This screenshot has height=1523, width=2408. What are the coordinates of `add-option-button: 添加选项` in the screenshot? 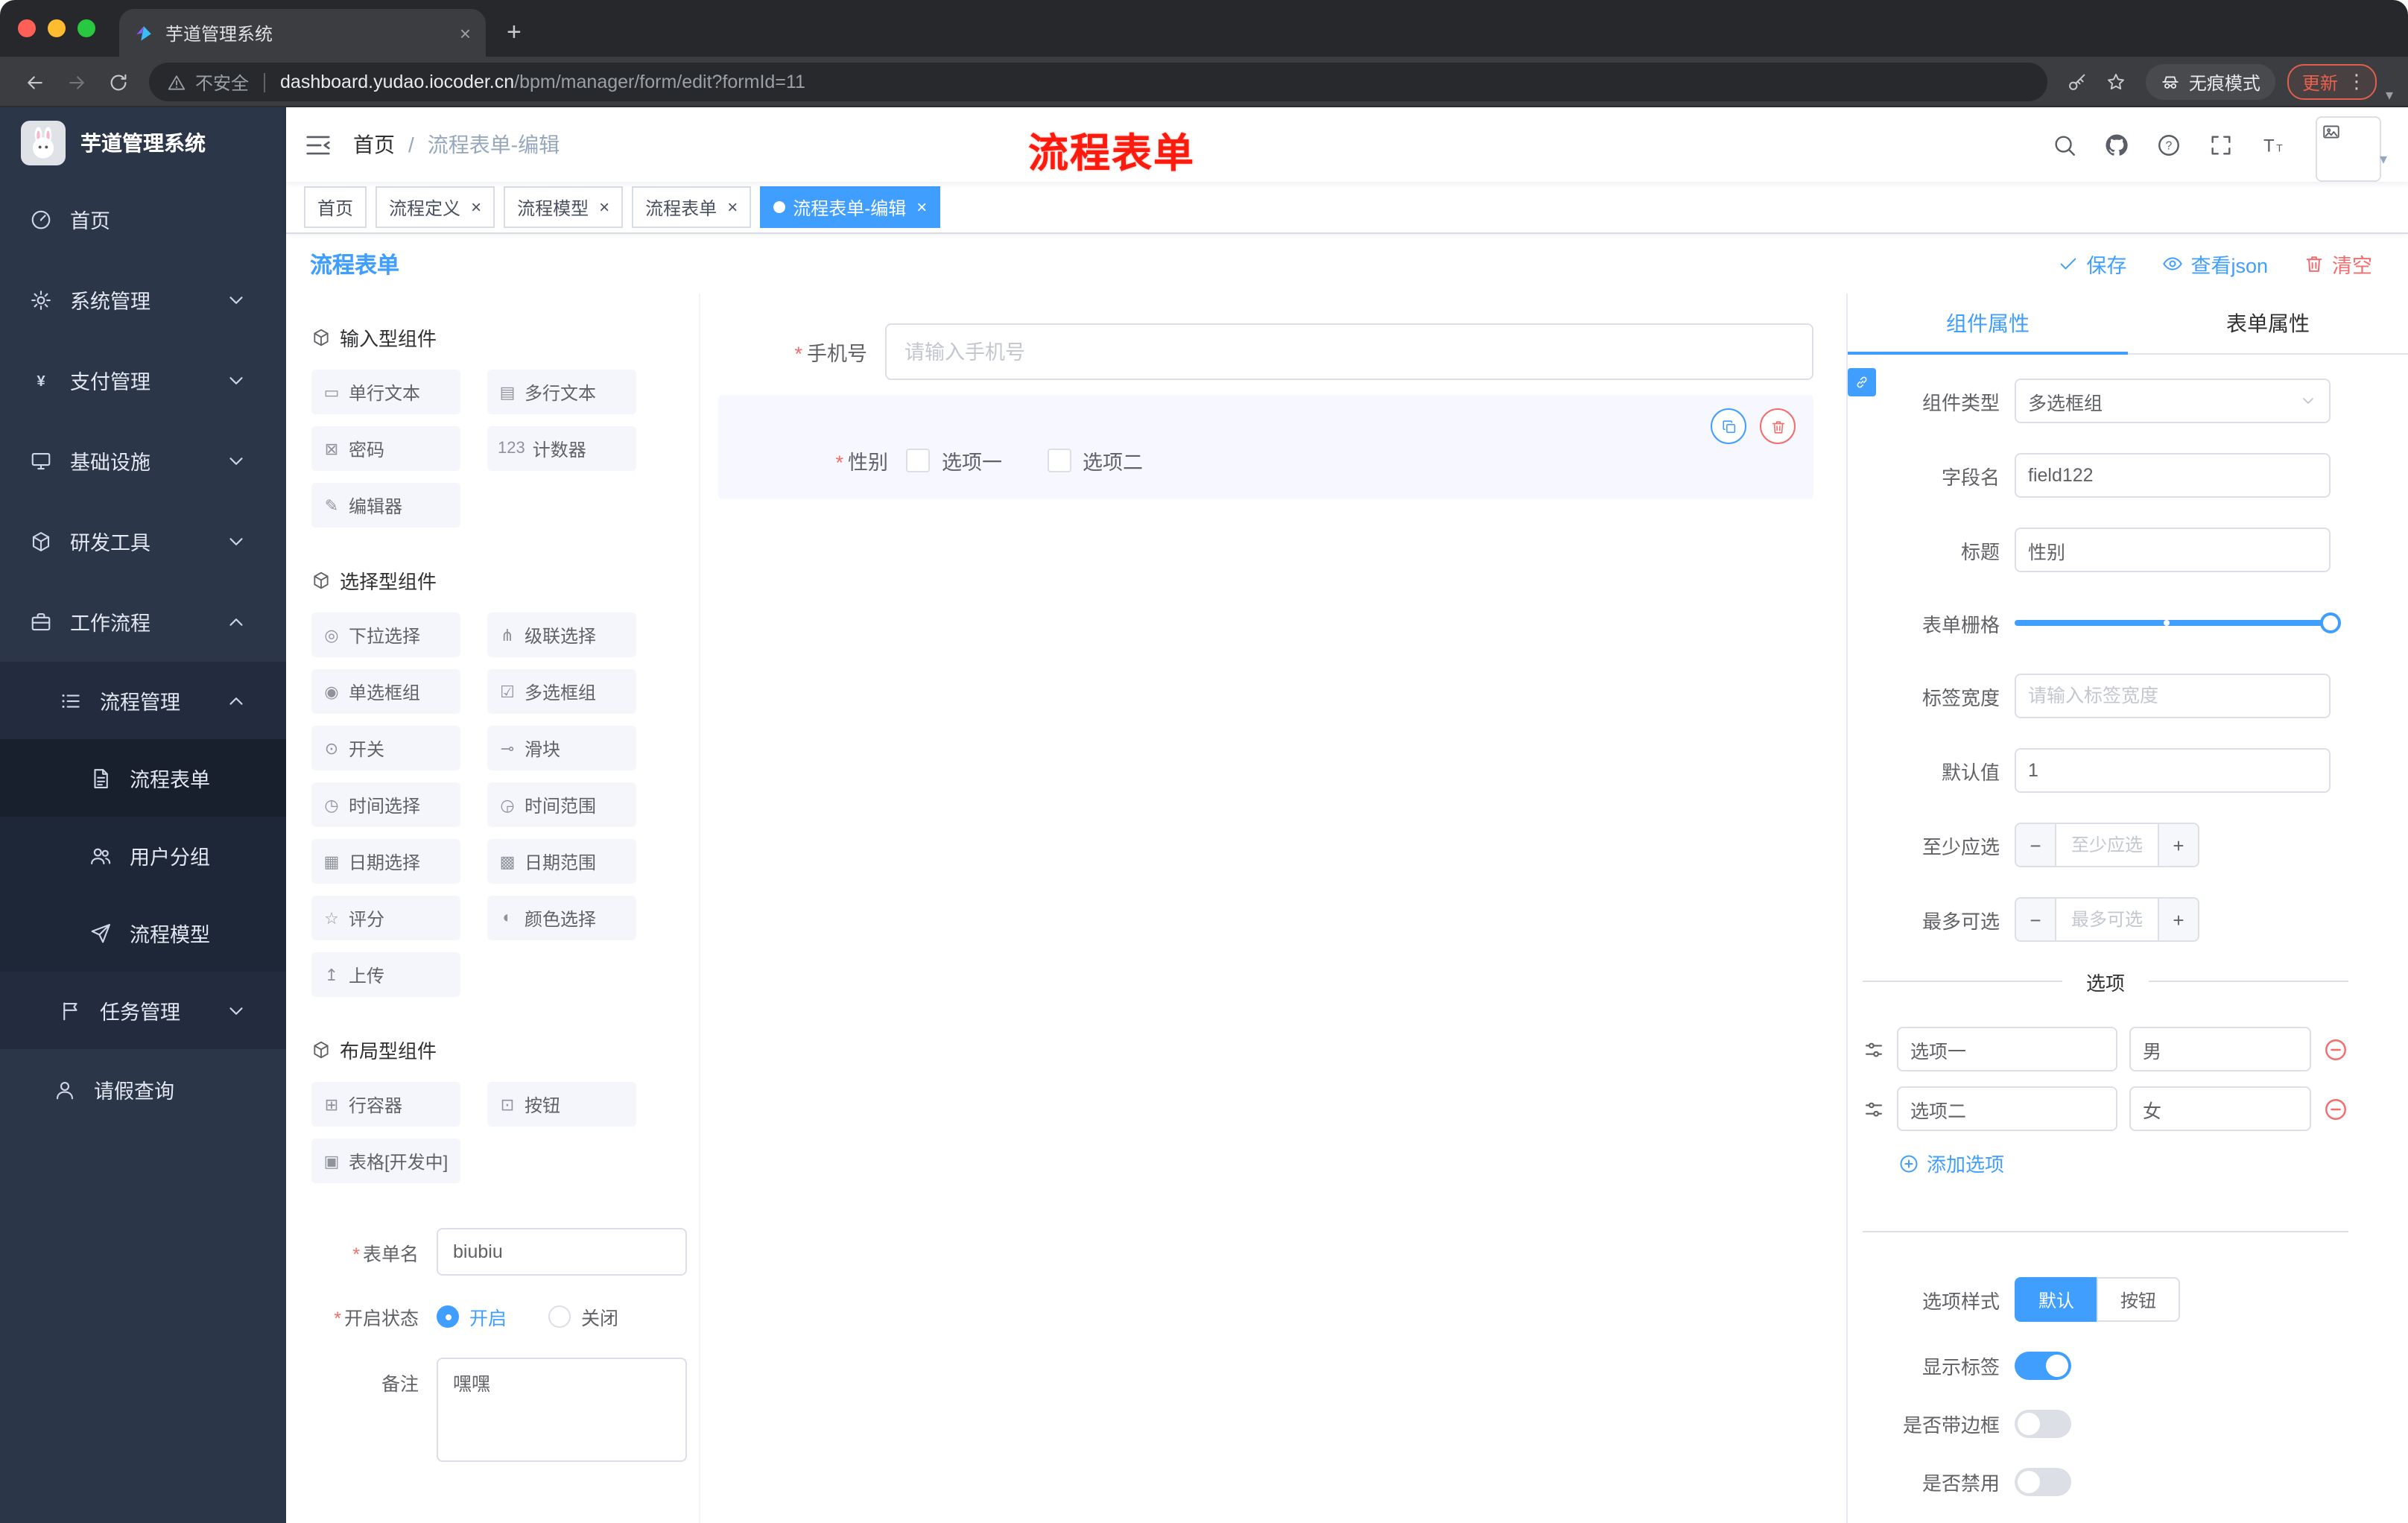 It's located at (1951, 1163).